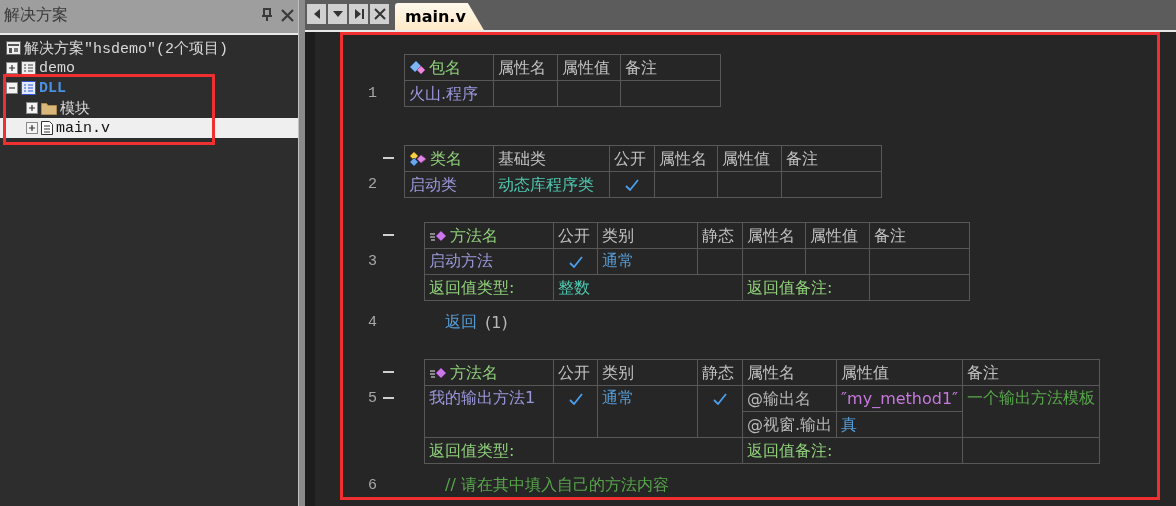 Image resolution: width=1176 pixels, height=506 pixels. I want to click on line-number: 2, so click(372, 184).